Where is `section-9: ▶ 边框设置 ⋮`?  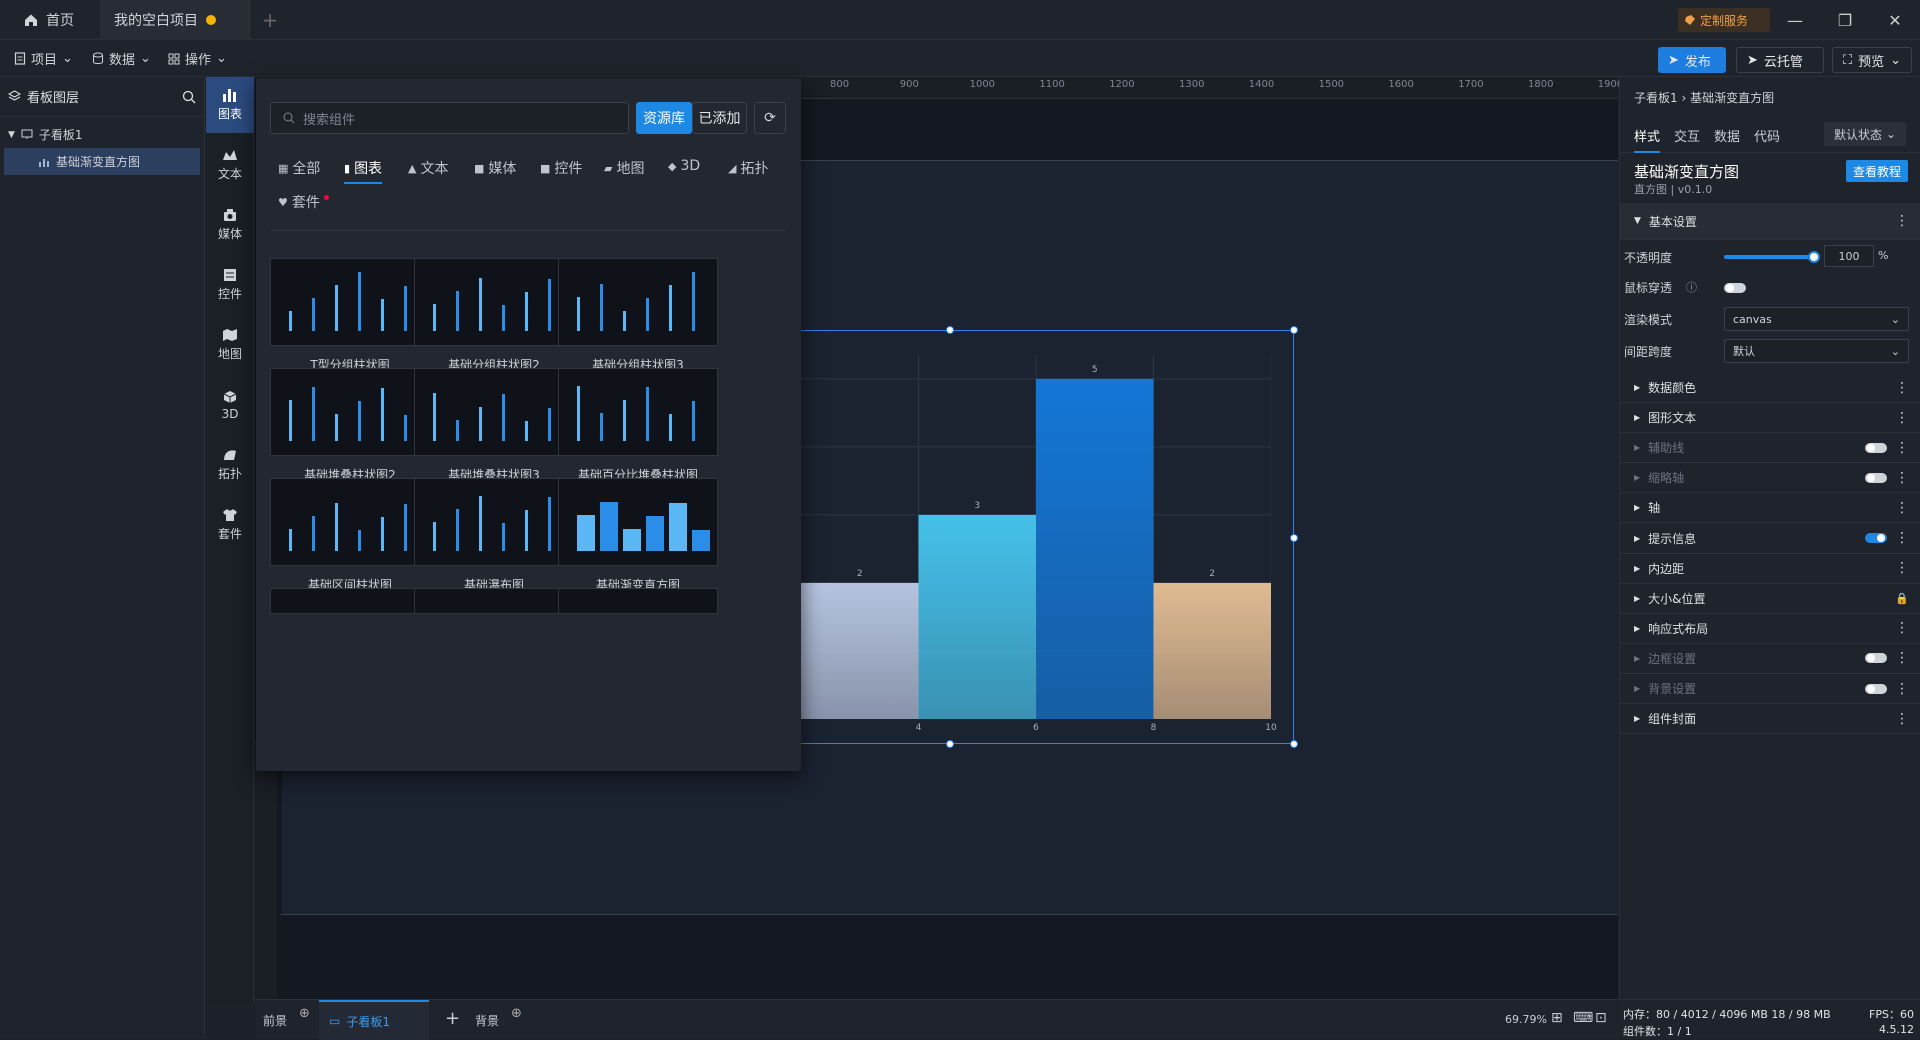 section-9: ▶ 边框设置 ⋮ is located at coordinates (1770, 659).